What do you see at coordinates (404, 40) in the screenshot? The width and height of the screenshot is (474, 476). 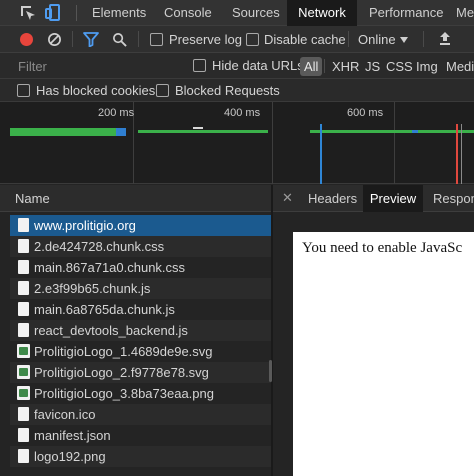 I see `chevron-down-icon` at bounding box center [404, 40].